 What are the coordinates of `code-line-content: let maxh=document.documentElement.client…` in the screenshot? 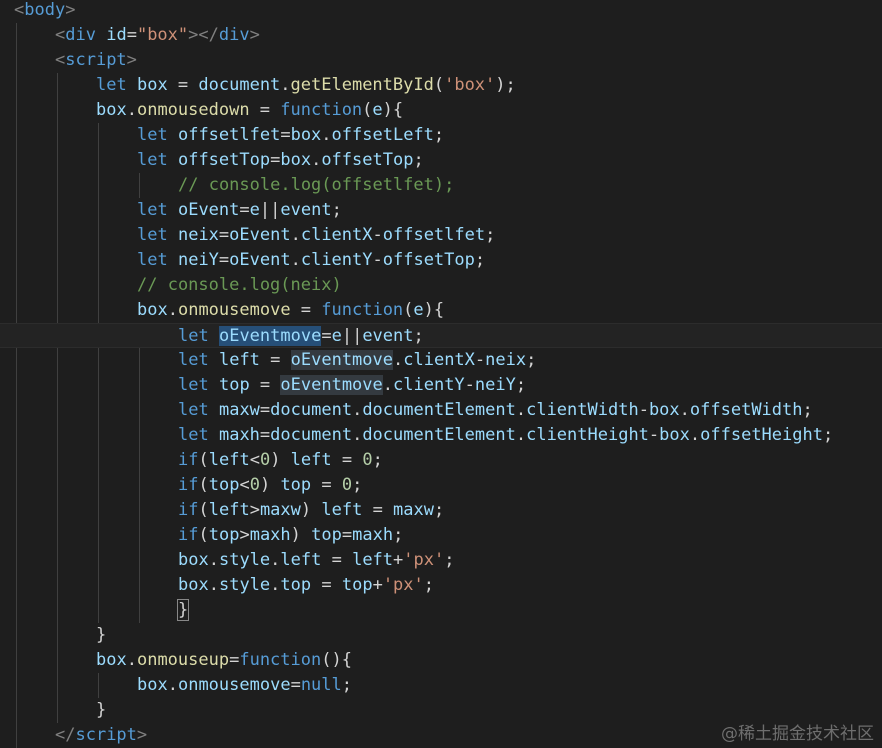 It's located at (505, 435).